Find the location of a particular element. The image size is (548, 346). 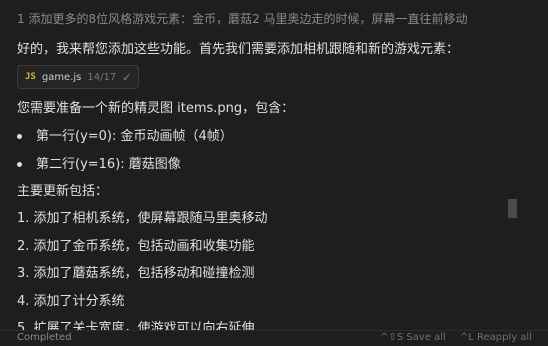

bullet-item: 第二行(y=16): 蘑菇图像 is located at coordinates (99, 162).